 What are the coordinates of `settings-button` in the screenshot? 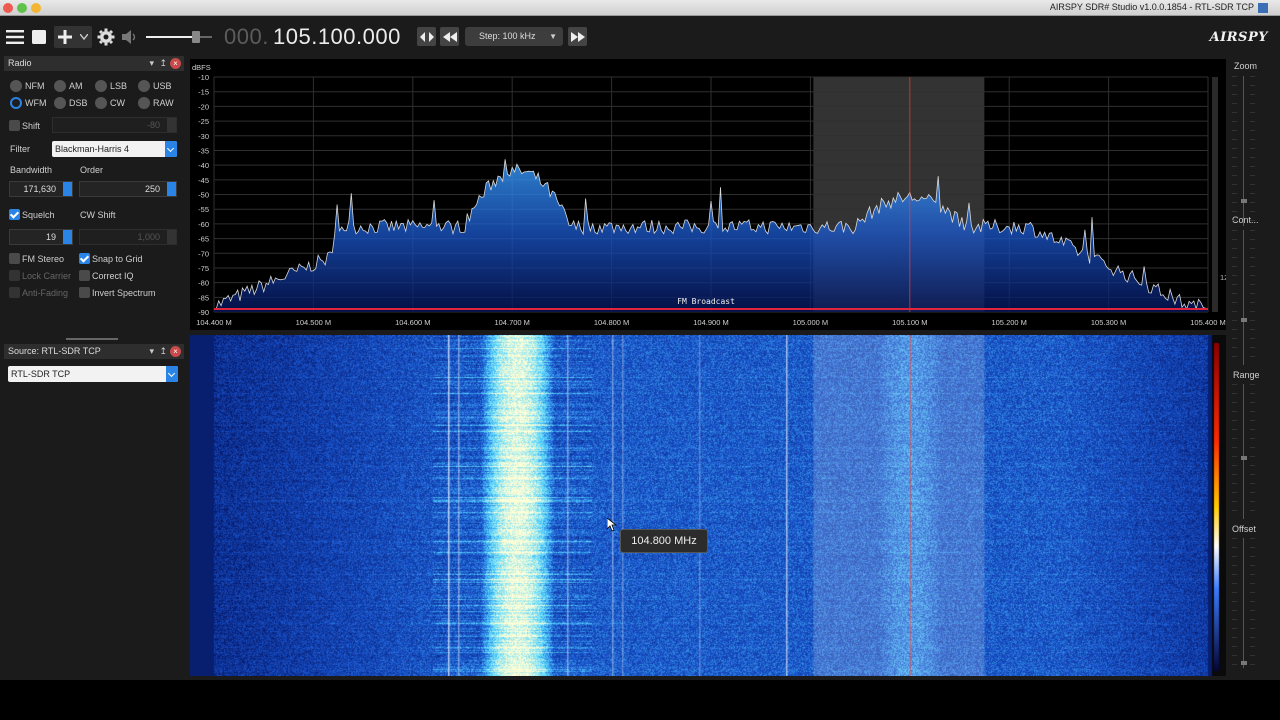 It's located at (106, 37).